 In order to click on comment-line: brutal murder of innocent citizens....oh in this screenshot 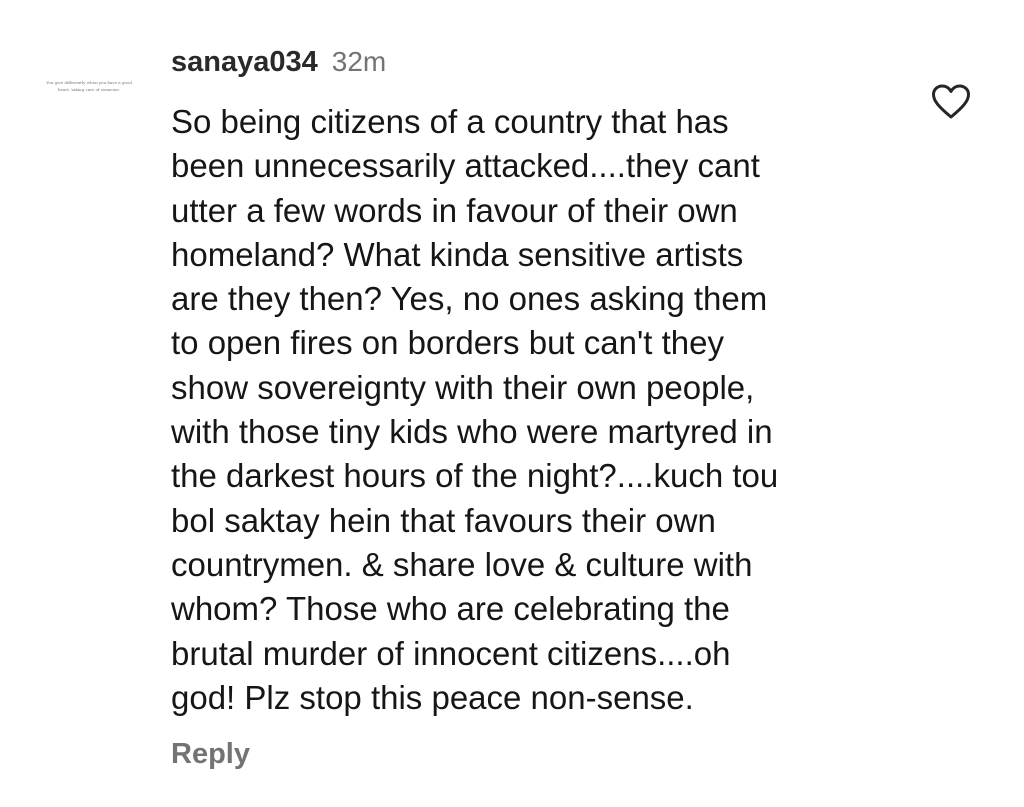, I will do `click(451, 653)`.